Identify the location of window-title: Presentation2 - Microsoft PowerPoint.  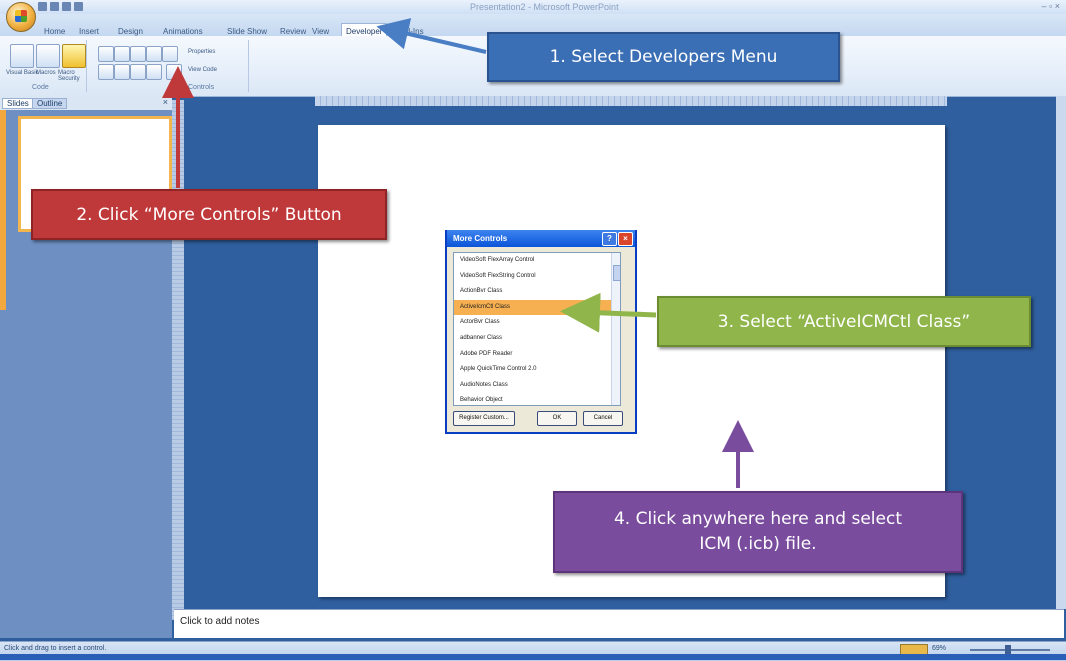
(544, 7).